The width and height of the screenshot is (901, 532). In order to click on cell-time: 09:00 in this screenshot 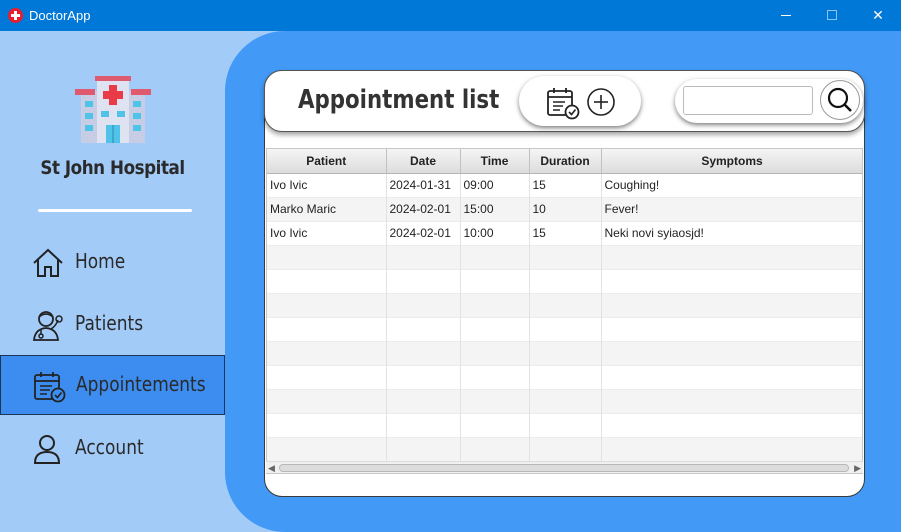, I will do `click(495, 185)`.